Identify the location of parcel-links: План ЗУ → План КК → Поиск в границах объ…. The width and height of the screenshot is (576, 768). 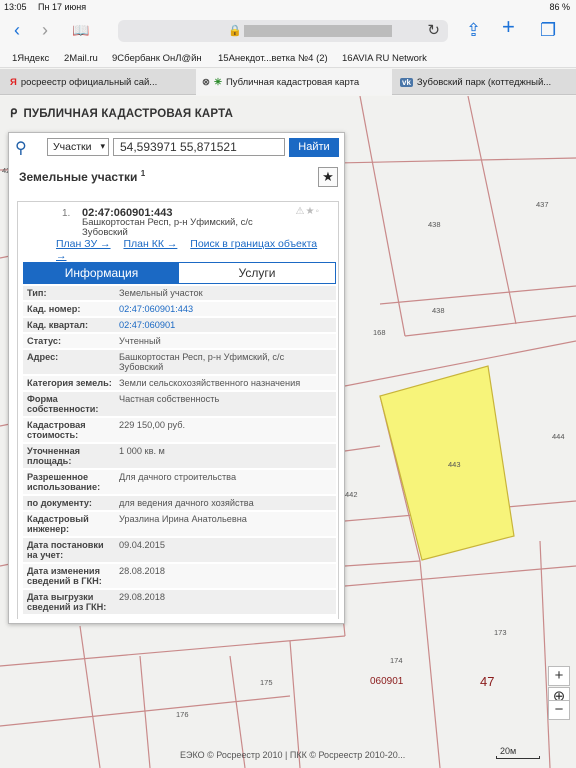
(196, 250).